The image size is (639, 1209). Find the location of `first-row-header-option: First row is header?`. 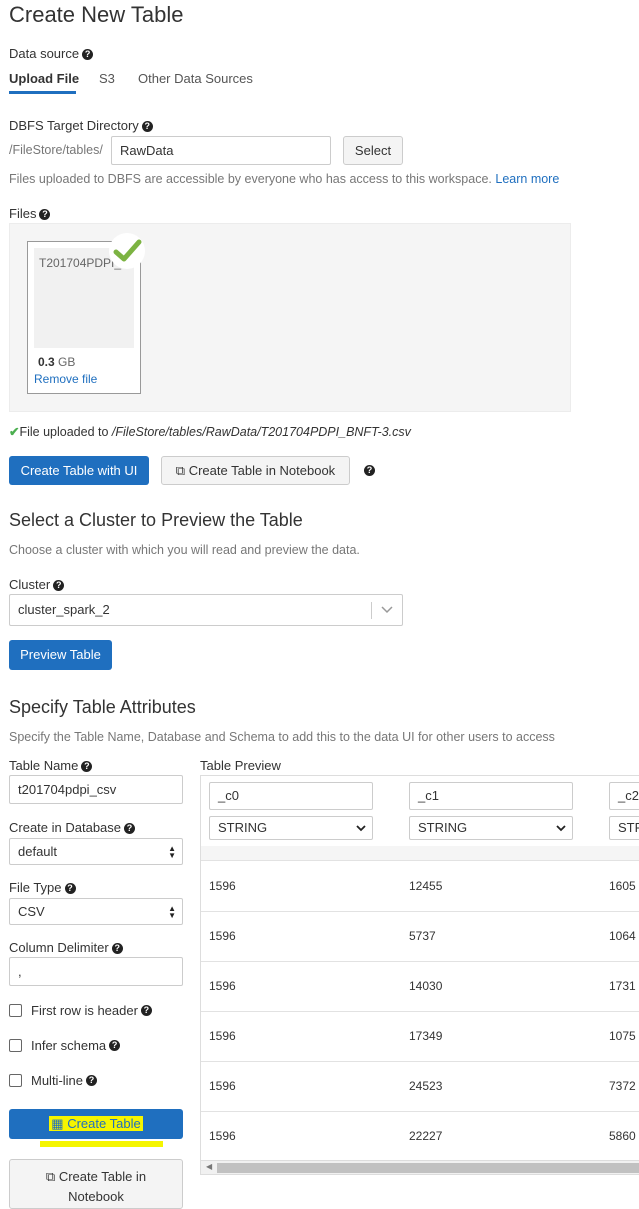

first-row-header-option: First row is header? is located at coordinates (80, 1010).